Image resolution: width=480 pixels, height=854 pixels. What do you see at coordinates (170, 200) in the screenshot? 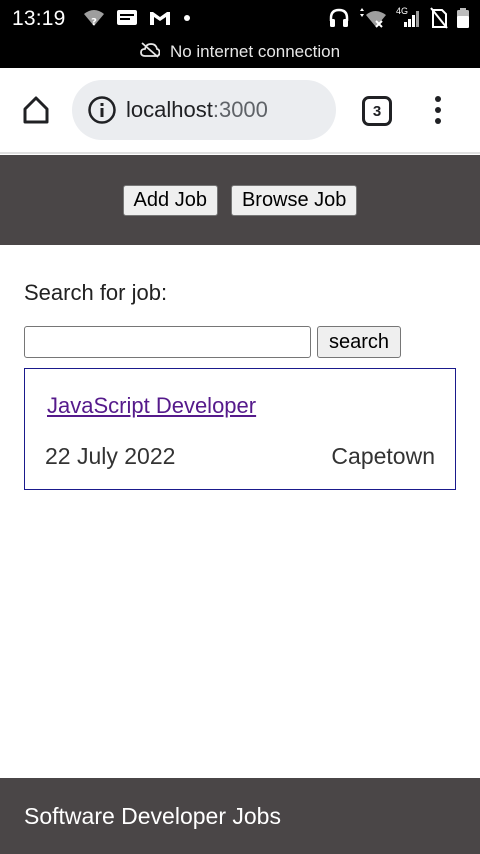
I see `add-job-button: Add Job` at bounding box center [170, 200].